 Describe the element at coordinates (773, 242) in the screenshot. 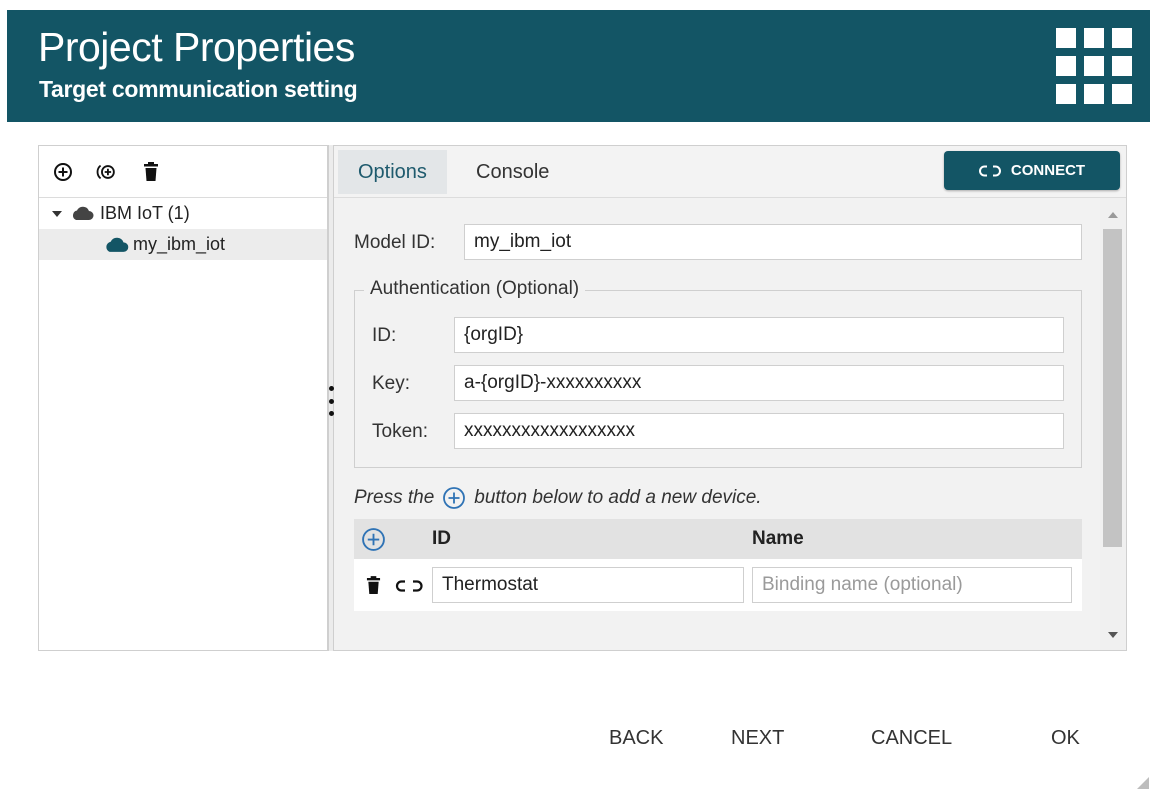

I see `model-id-field: my_ibm_iot` at that location.